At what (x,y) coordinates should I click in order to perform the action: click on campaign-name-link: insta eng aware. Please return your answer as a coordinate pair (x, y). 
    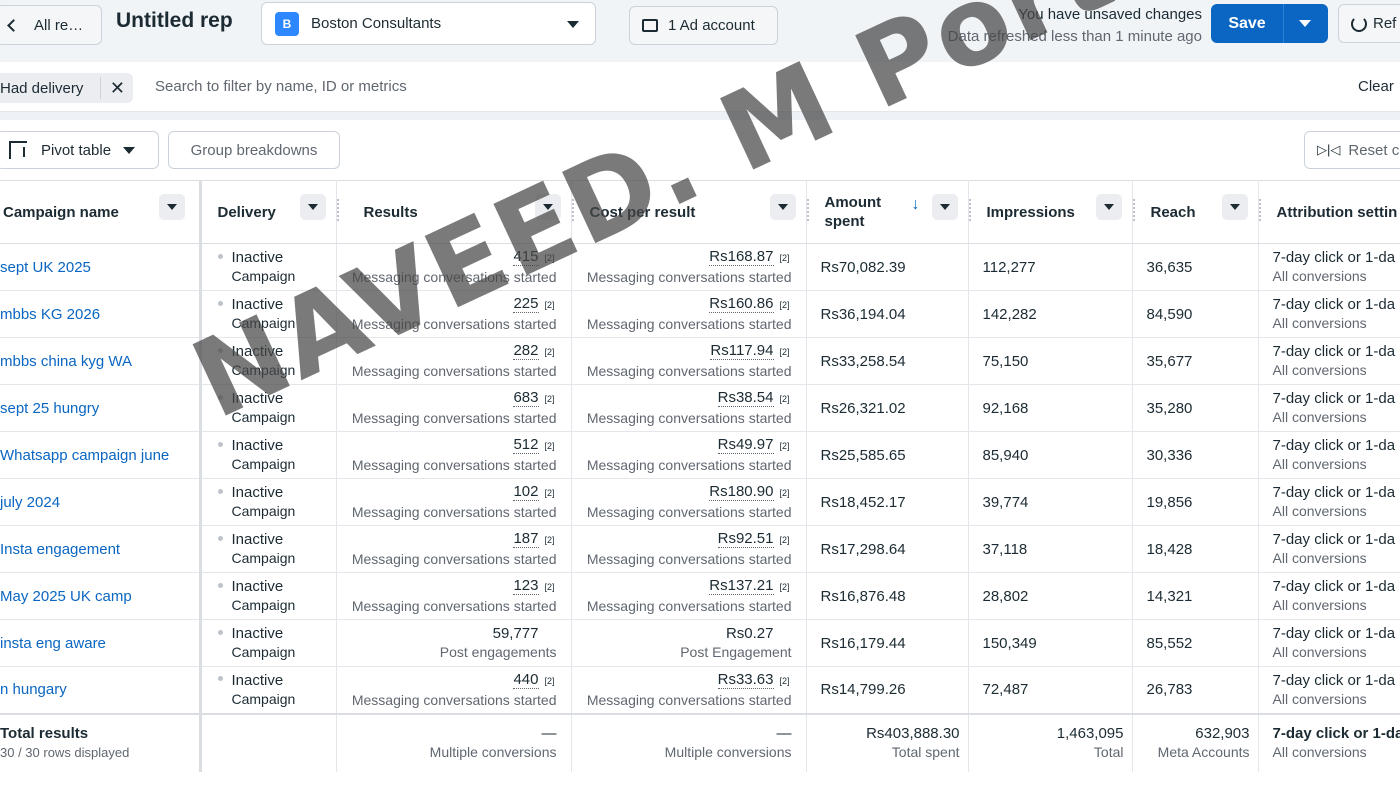
    Looking at the image, I should click on (101, 643).